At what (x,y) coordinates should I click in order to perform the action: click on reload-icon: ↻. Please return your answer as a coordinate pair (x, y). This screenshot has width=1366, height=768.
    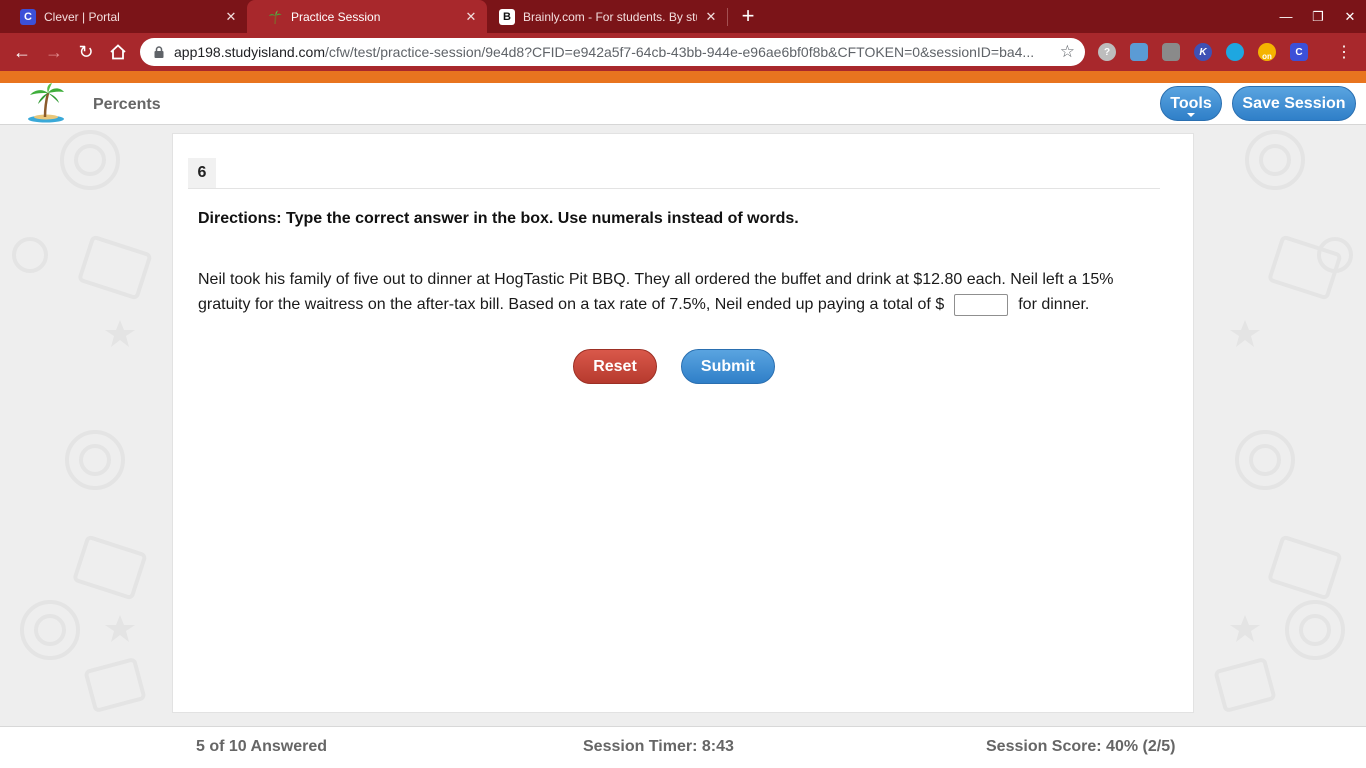
    Looking at the image, I should click on (86, 52).